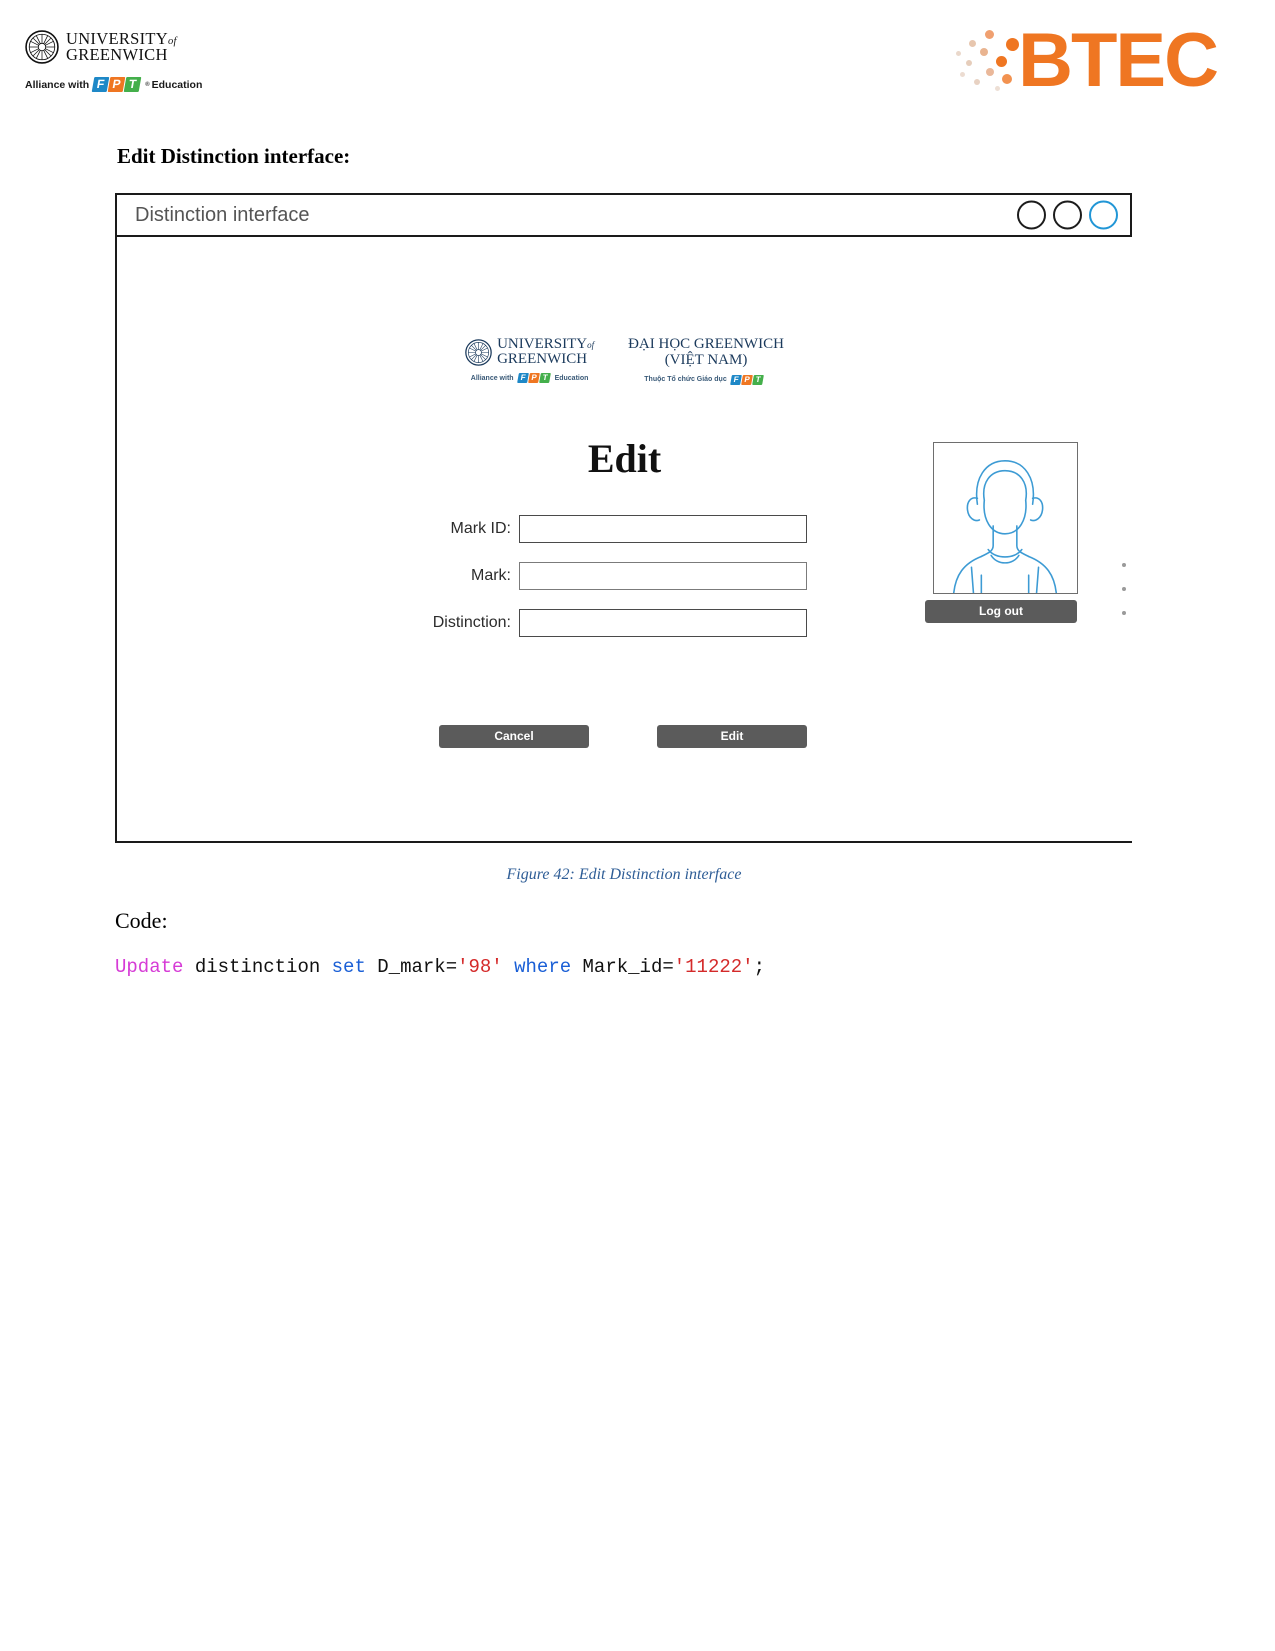 This screenshot has width=1275, height=1651. What do you see at coordinates (622, 967) in the screenshot?
I see `code-token-7: Mark_id=` at bounding box center [622, 967].